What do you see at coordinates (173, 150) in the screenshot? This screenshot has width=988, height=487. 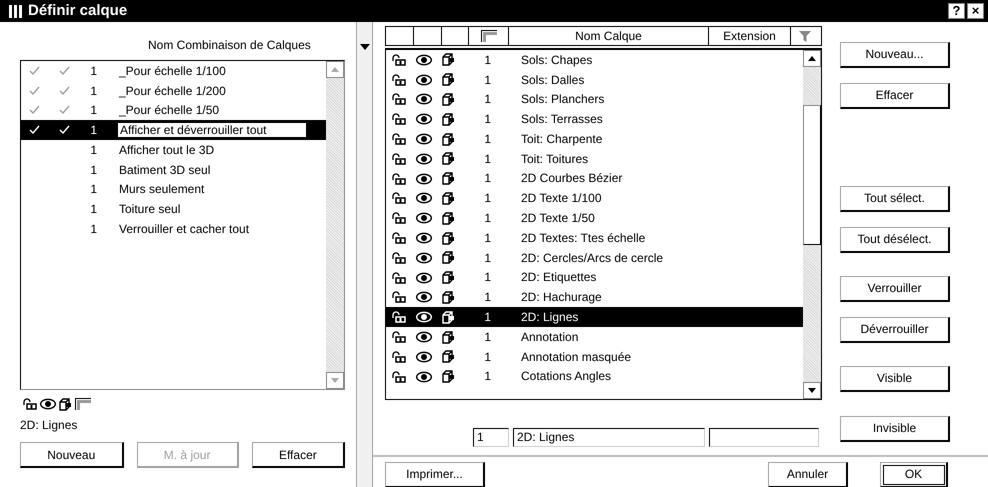 I see `combination-row: 1 Afficher tout le 3D` at bounding box center [173, 150].